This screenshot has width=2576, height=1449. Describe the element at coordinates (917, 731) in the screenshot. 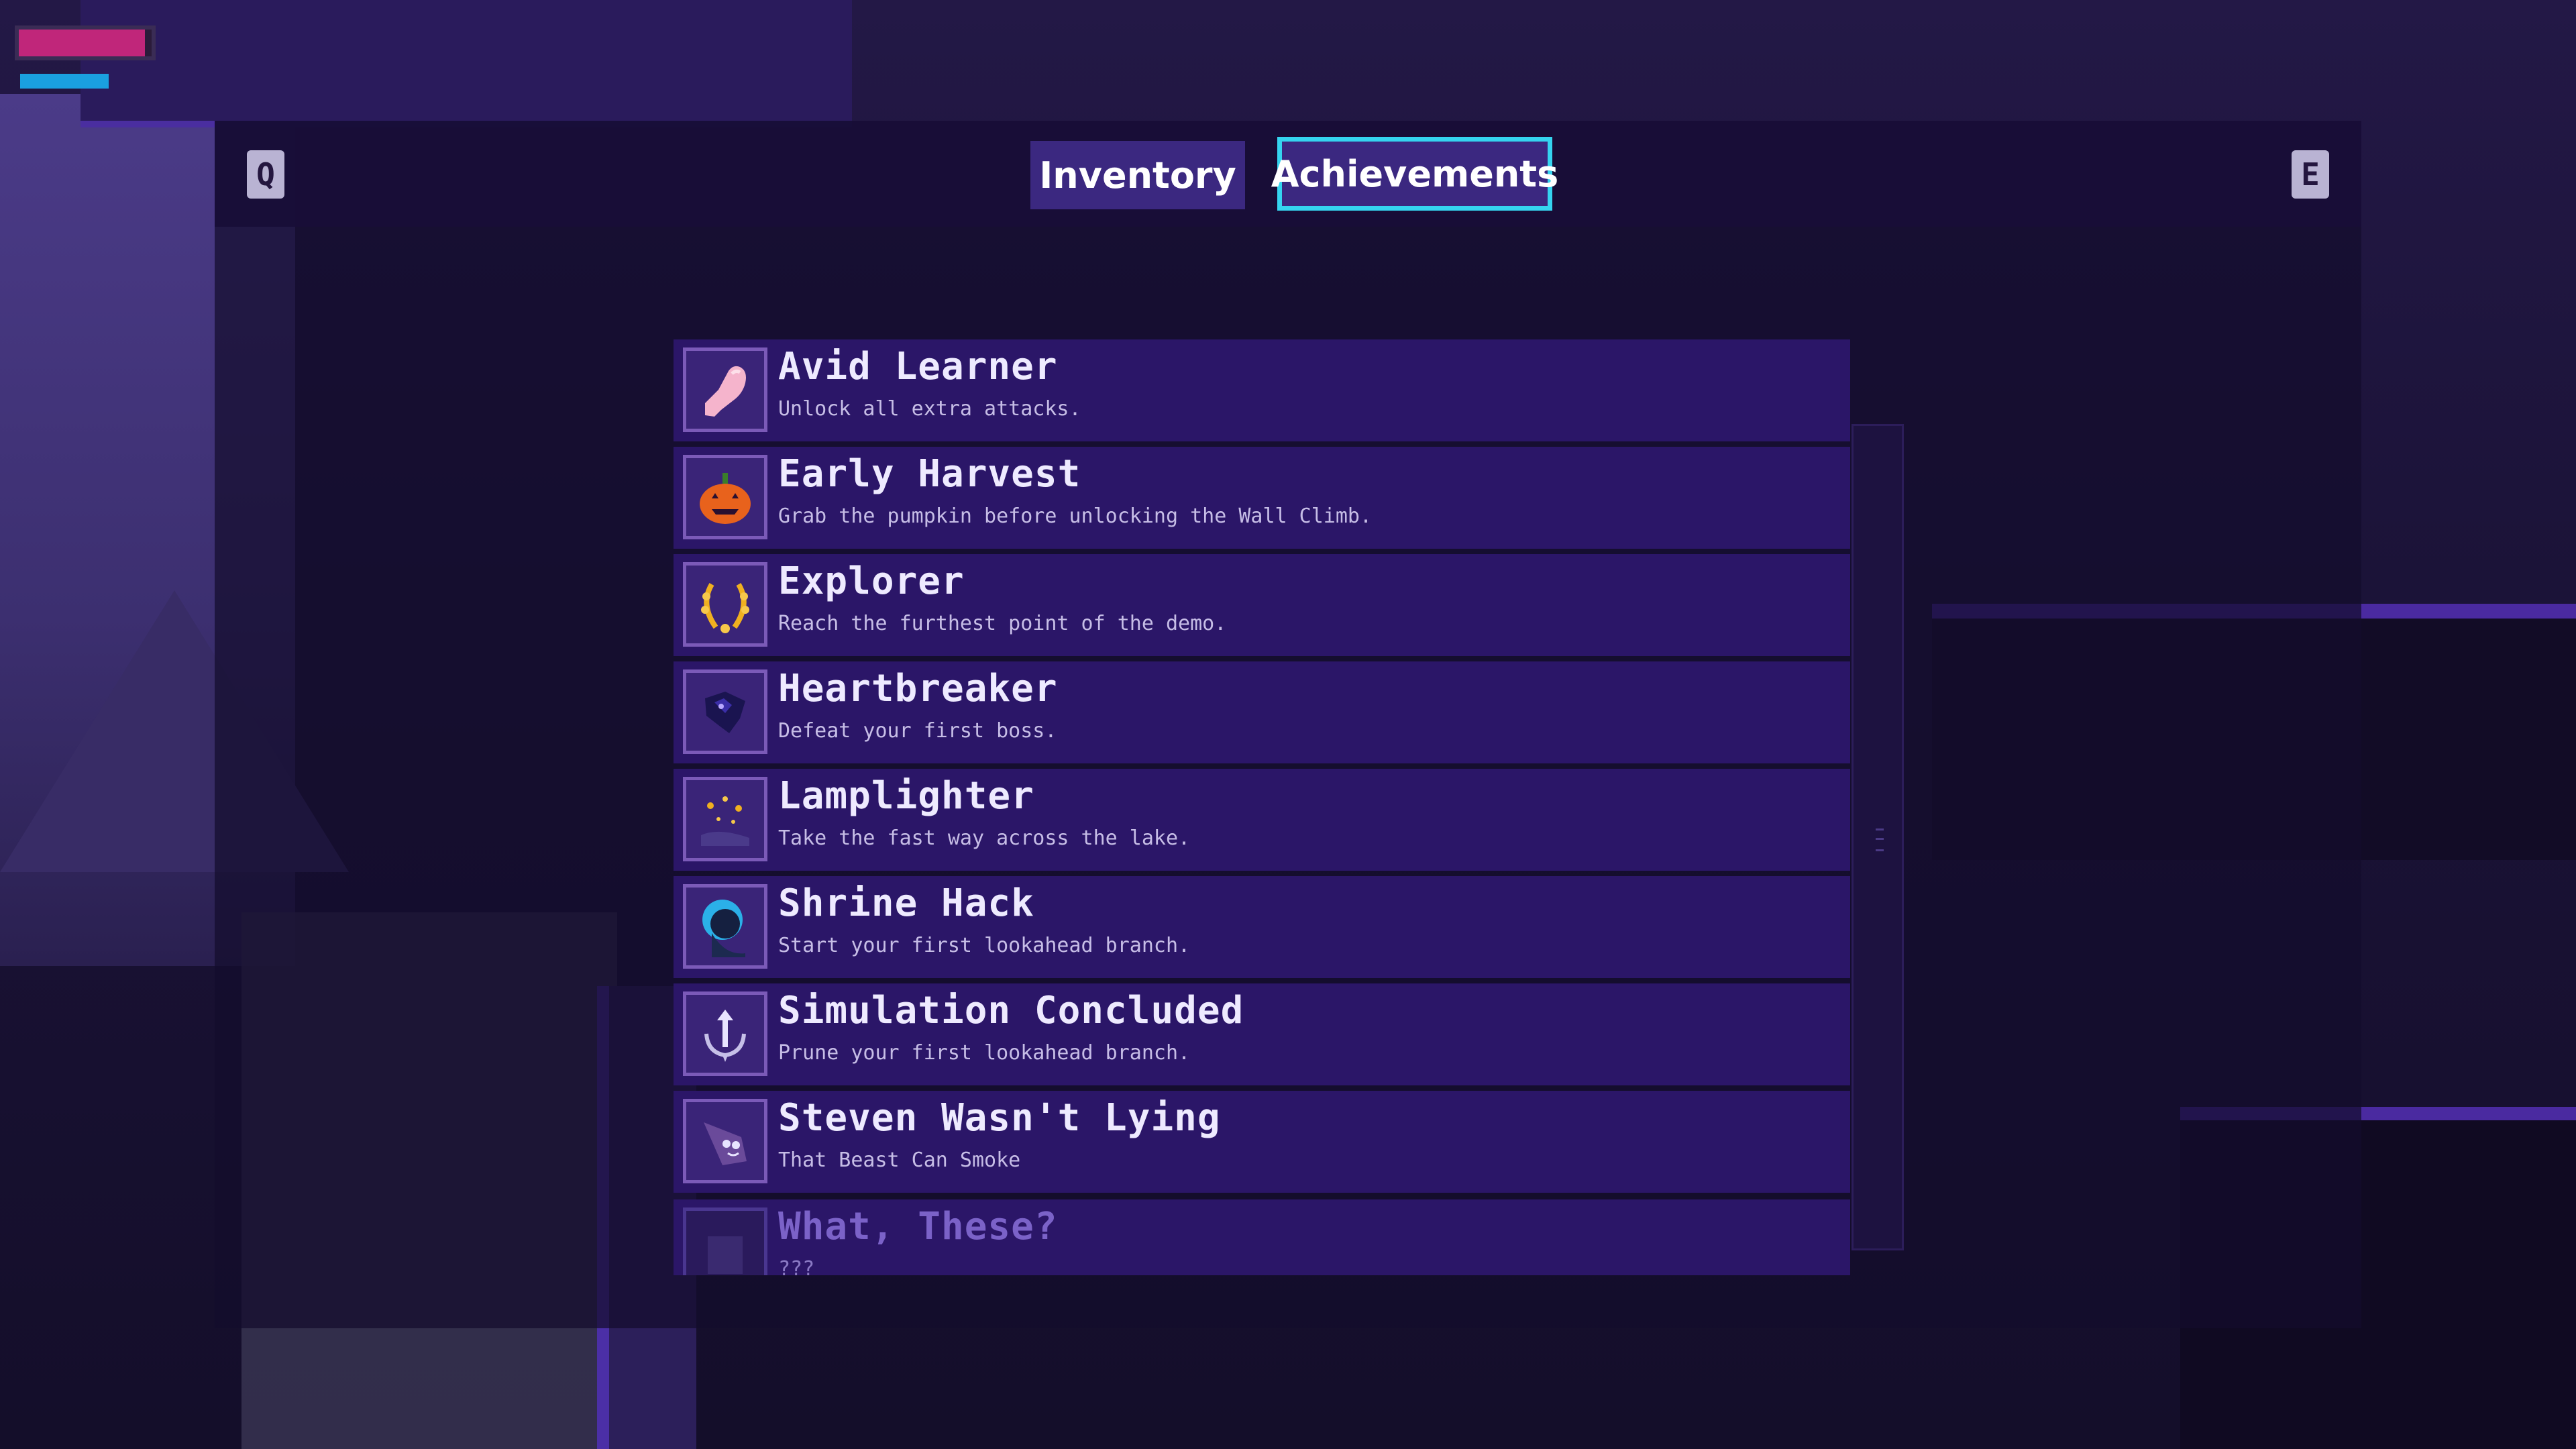

I see `achievement-description: Defeat your first boss.` at that location.